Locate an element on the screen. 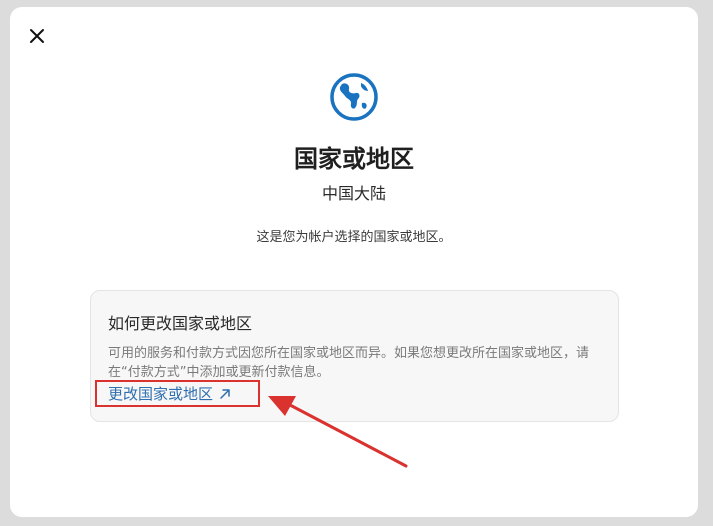 The width and height of the screenshot is (713, 526). close-button is located at coordinates (37, 36).